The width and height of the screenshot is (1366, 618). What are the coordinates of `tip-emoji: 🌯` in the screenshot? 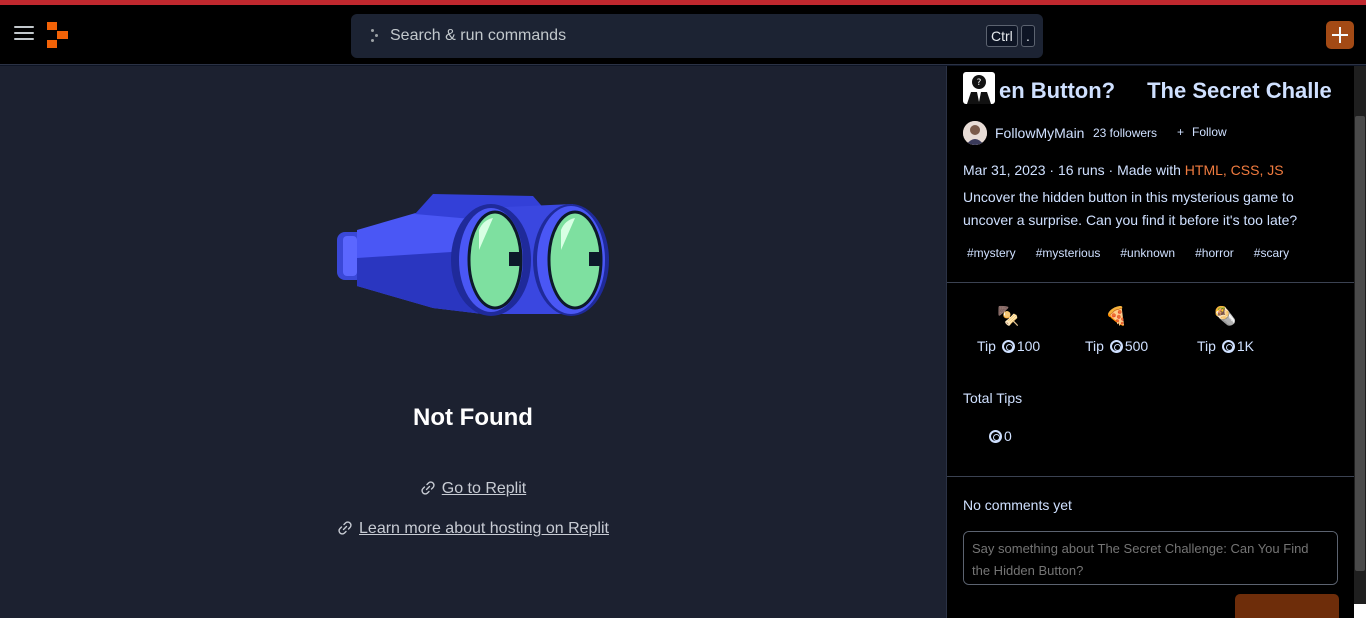 It's located at (1225, 316).